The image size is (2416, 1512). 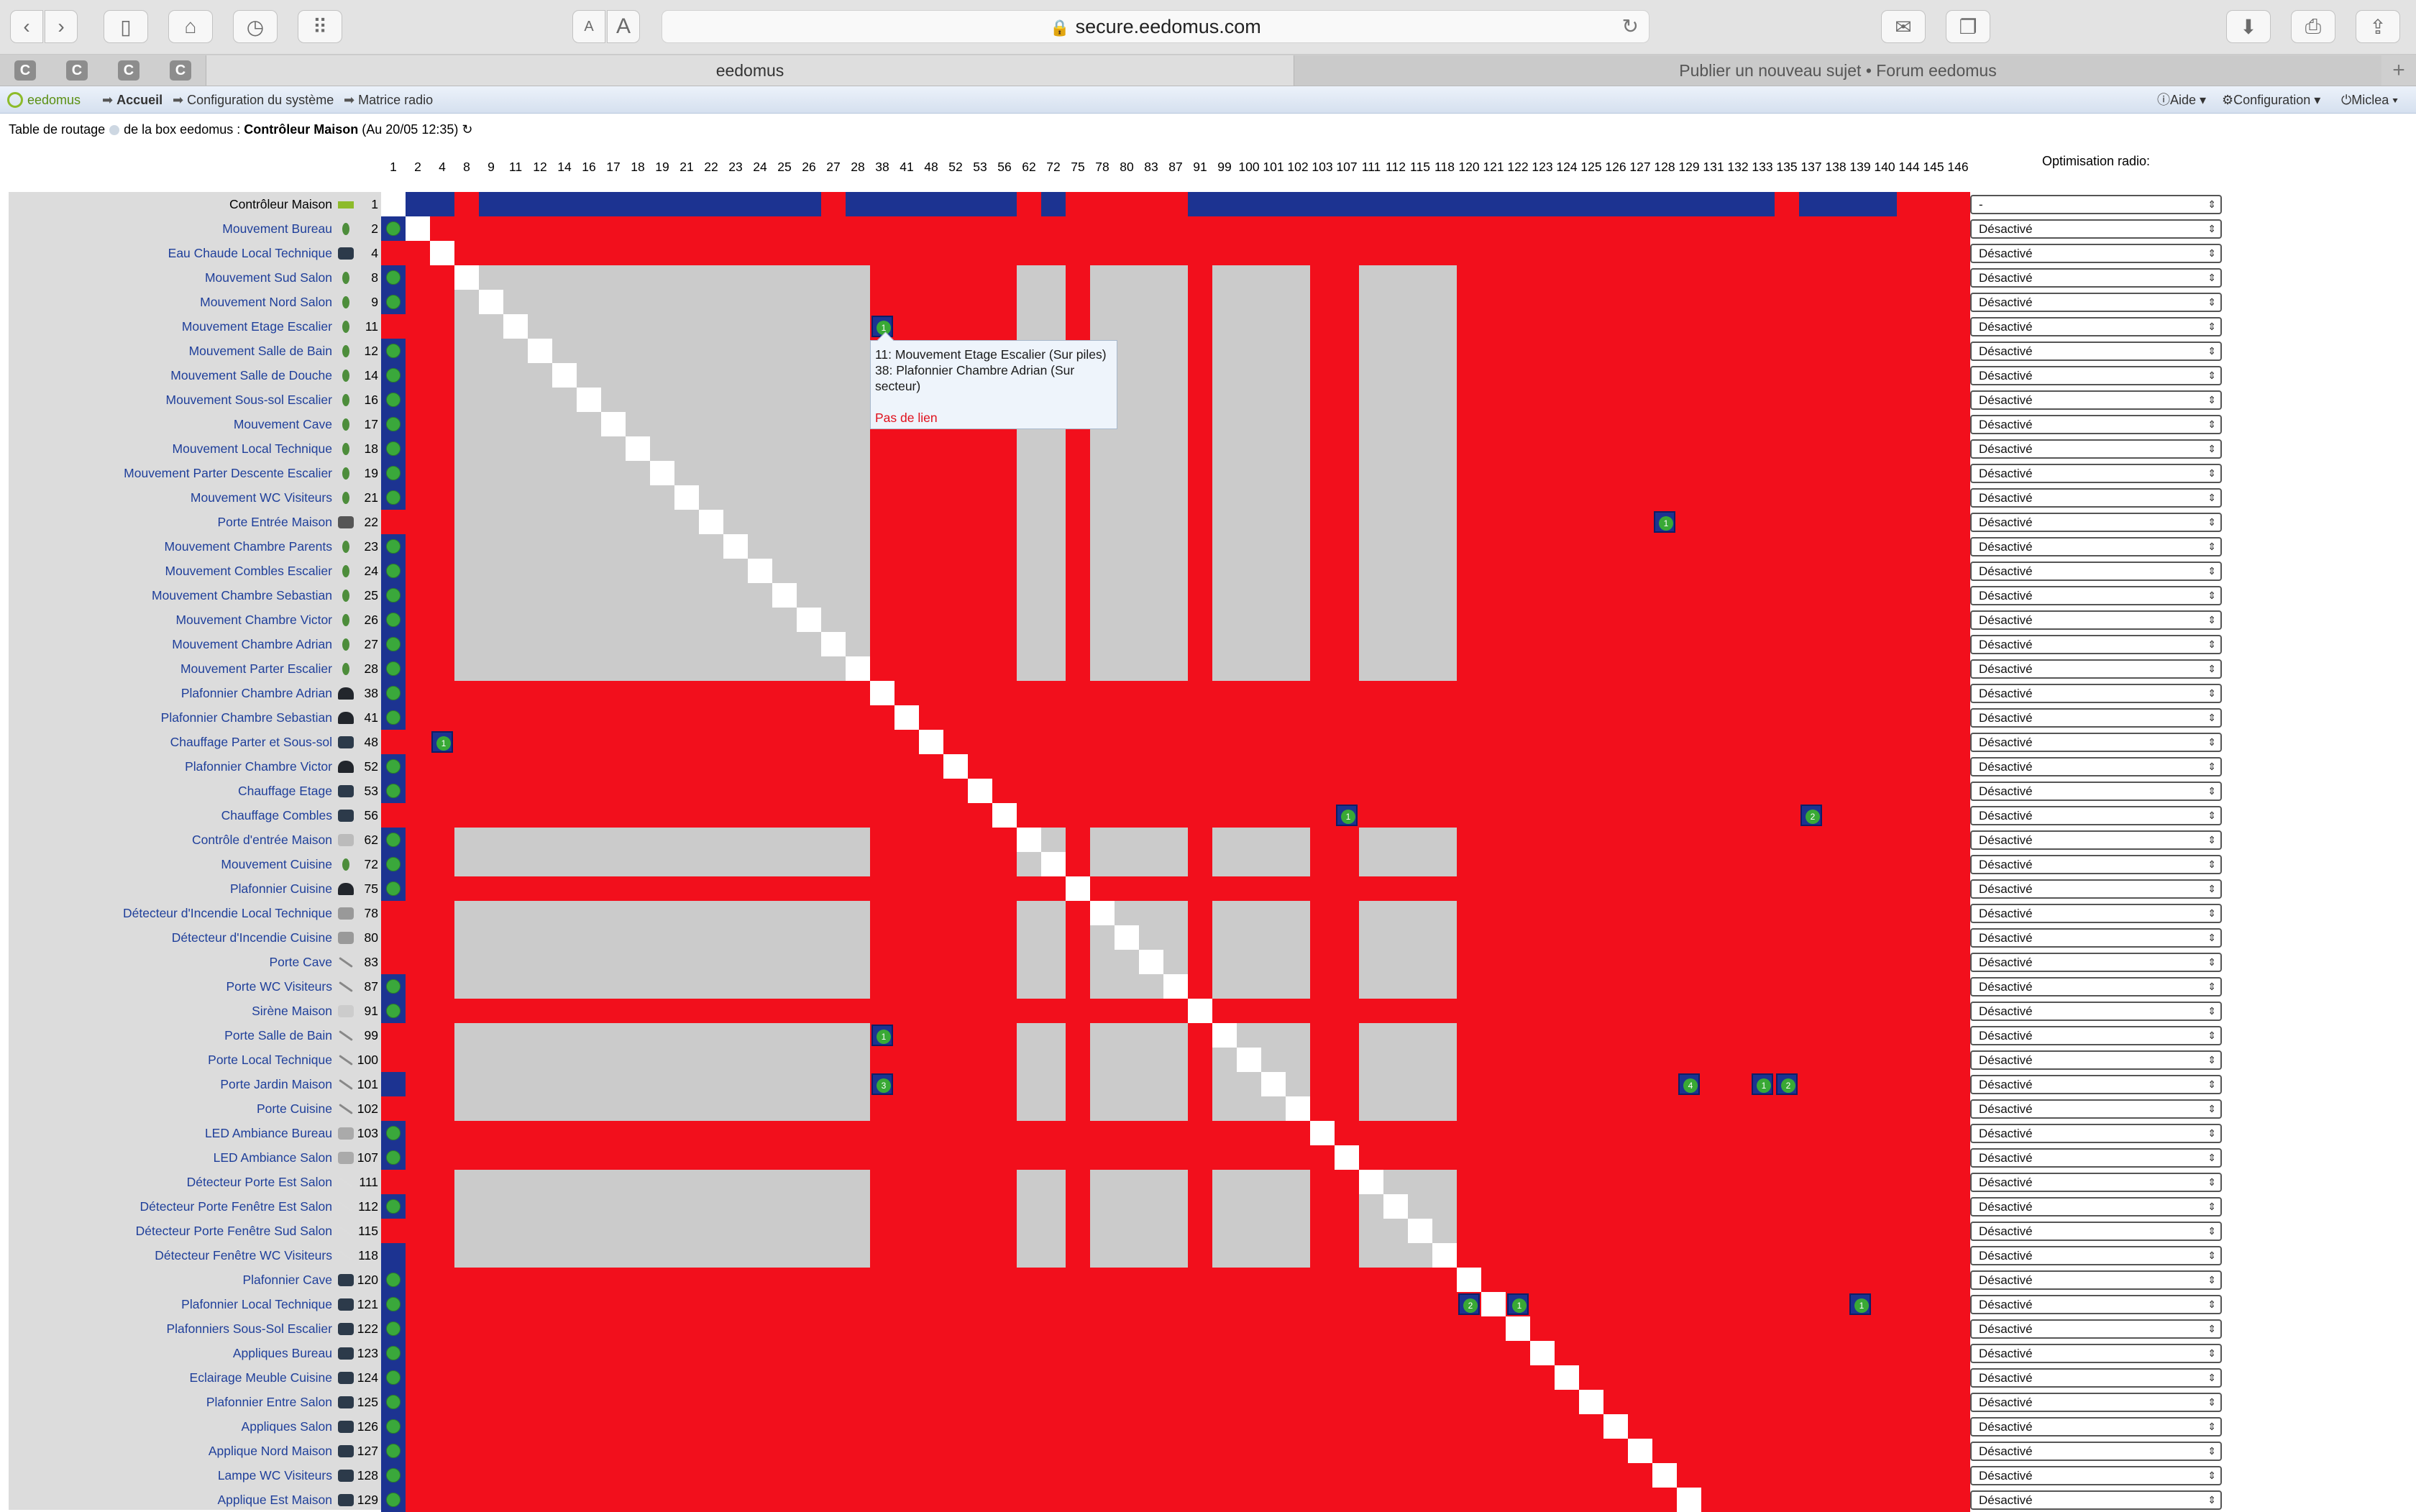 I want to click on device-row-label: Plafonnier Chambre Victor 52, so click(x=195, y=766).